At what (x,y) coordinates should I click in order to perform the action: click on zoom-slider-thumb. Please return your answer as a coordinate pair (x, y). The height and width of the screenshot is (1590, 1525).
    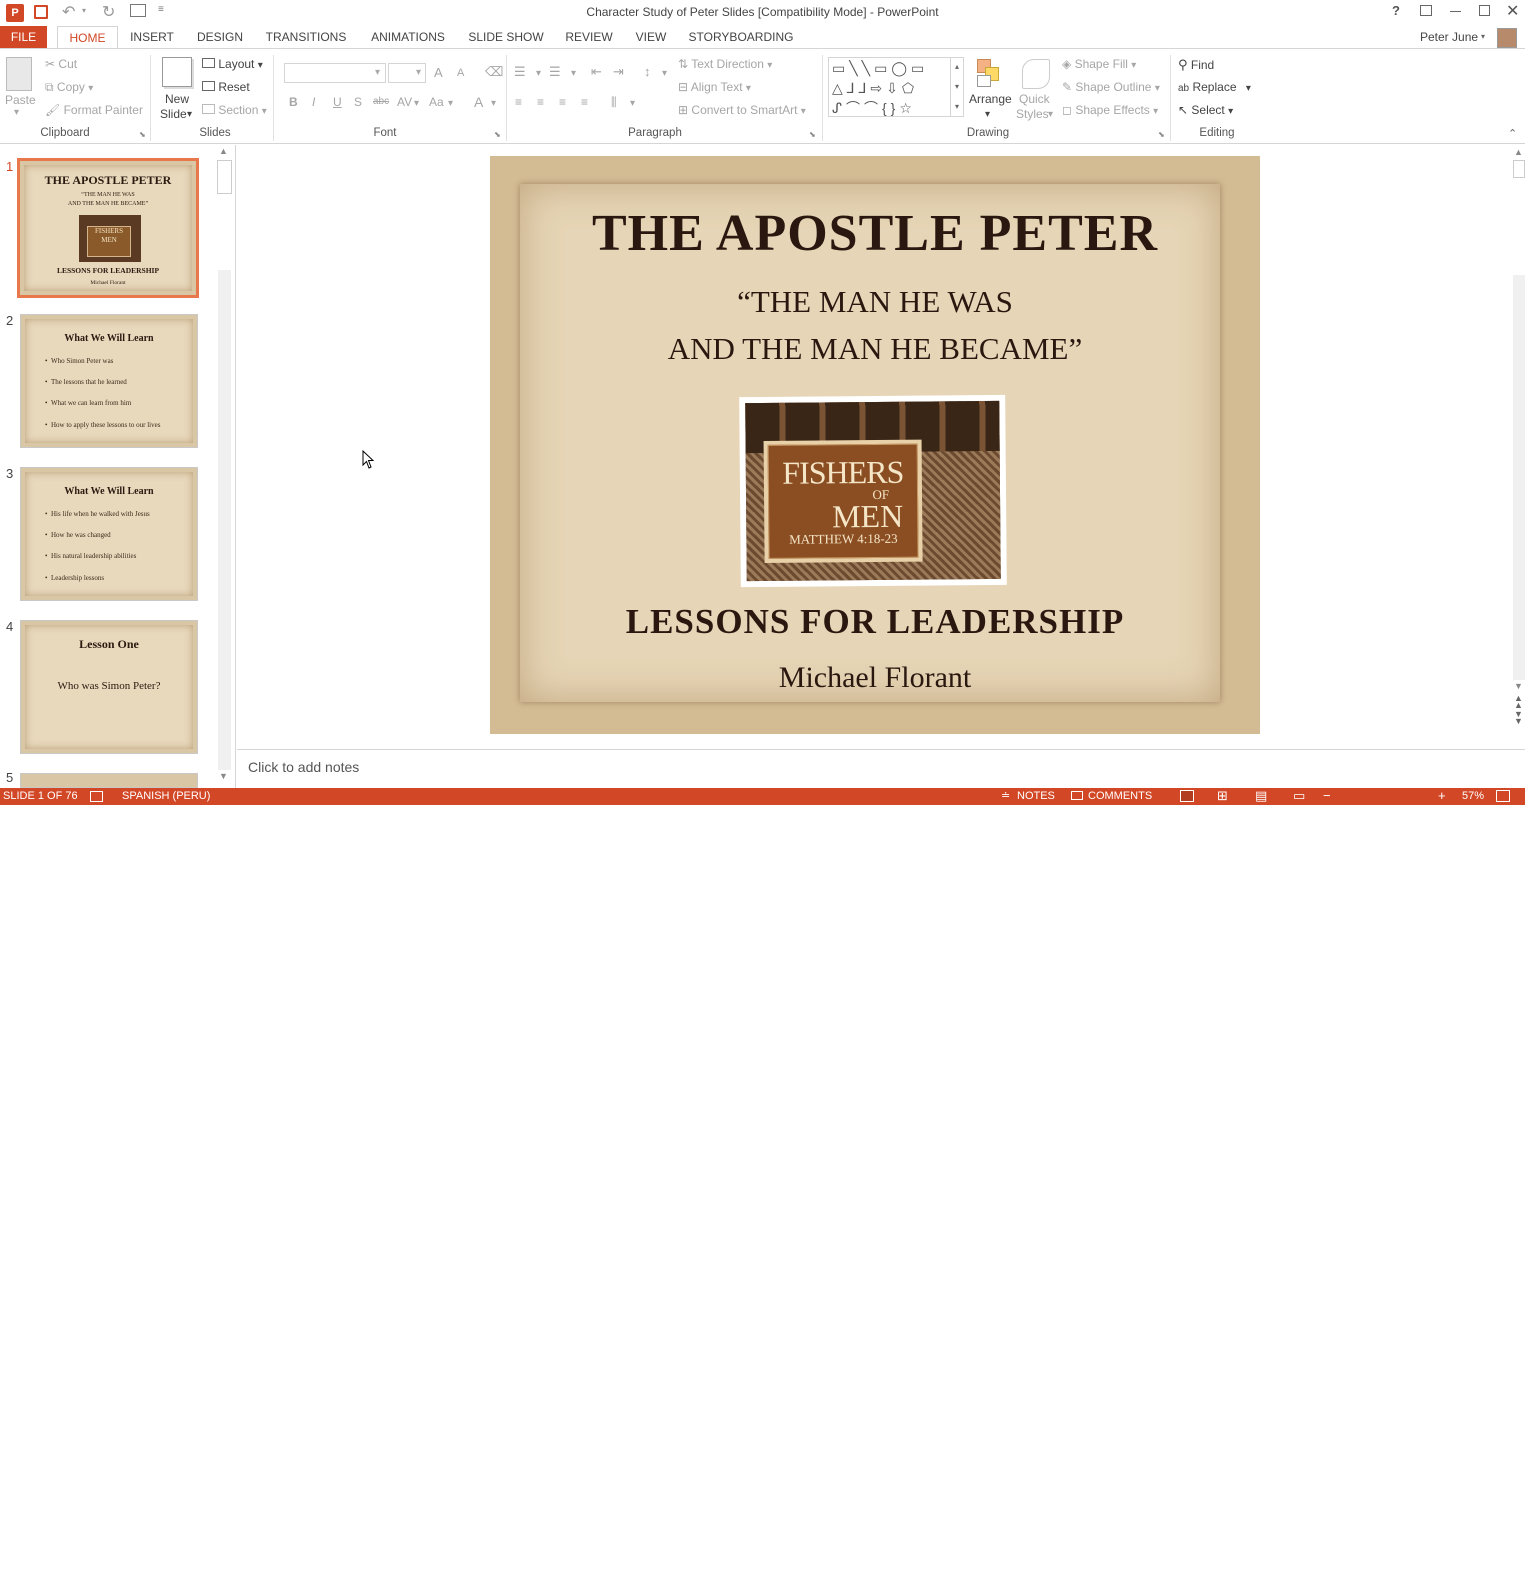
    Looking at the image, I should click on (1363, 1584).